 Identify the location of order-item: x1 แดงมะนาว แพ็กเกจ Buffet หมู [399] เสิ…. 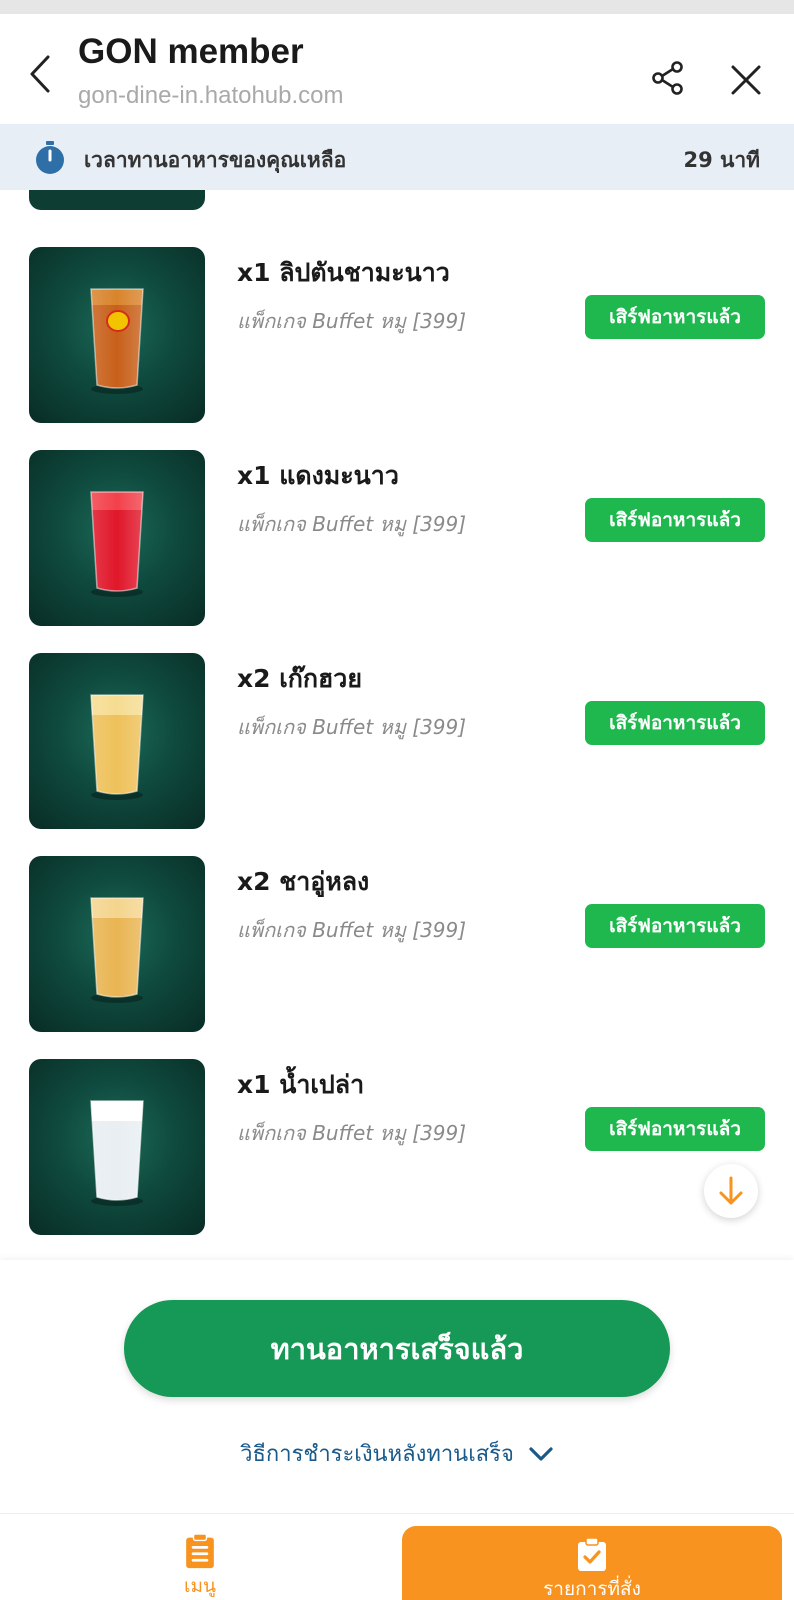
(397, 538).